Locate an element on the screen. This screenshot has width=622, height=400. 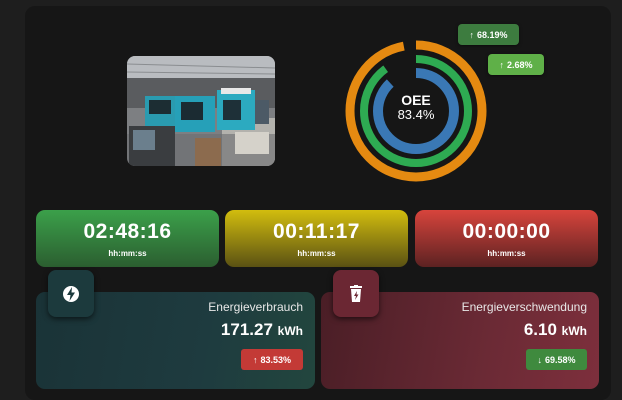
badge-oee-delta-2: ↑ 2.68% is located at coordinates (516, 64).